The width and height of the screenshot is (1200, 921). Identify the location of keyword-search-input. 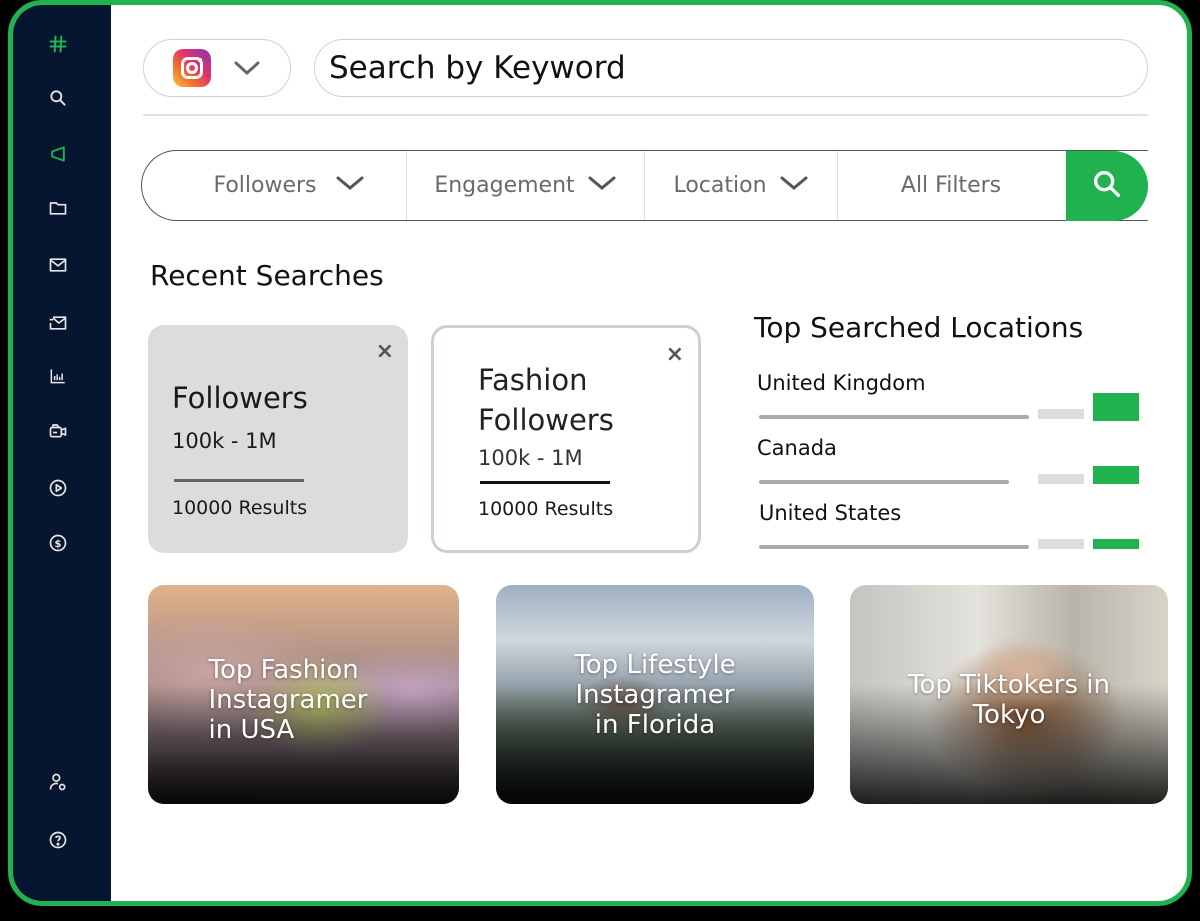
(731, 68).